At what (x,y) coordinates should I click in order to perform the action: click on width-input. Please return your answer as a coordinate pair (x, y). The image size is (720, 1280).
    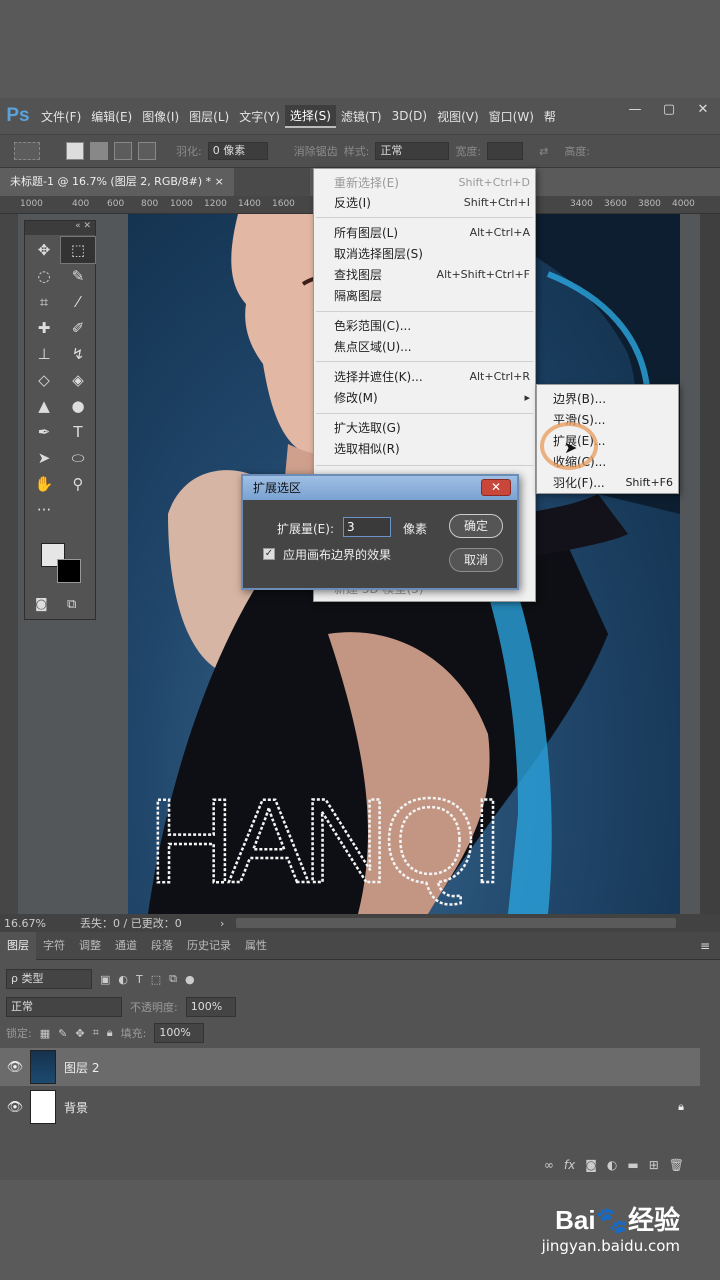
    Looking at the image, I should click on (505, 151).